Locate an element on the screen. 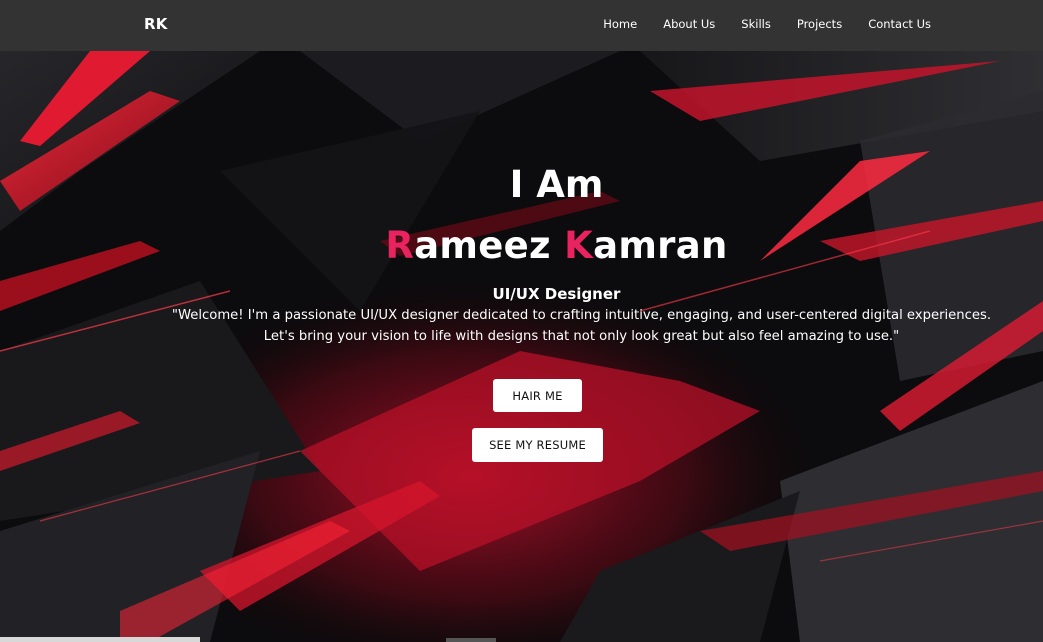 The width and height of the screenshot is (1043, 642). horizontal-scrollbar-track-segment is located at coordinates (471, 640).